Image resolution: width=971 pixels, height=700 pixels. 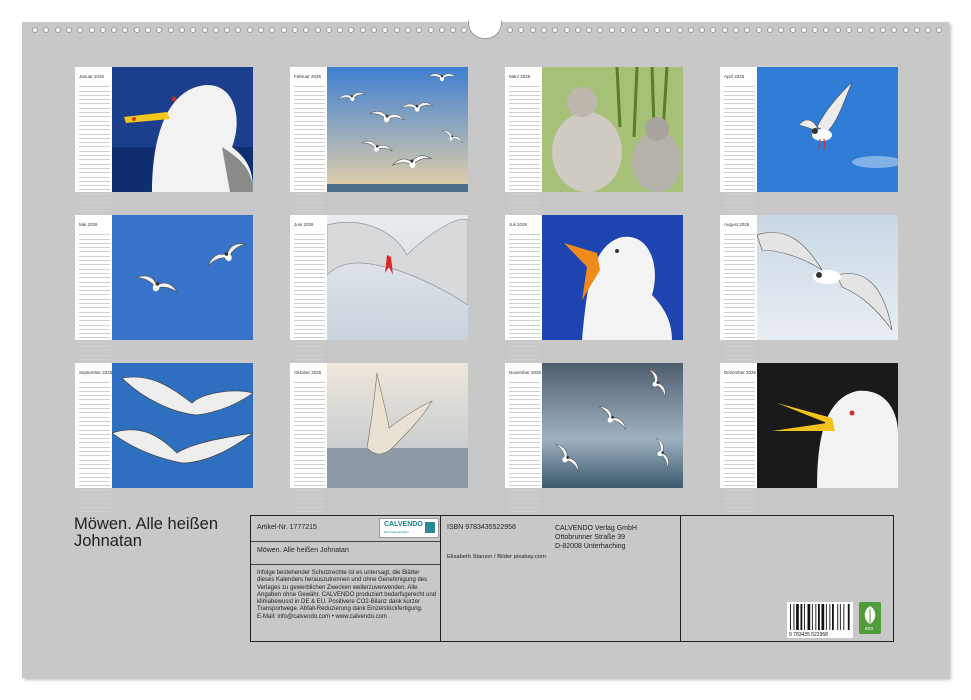 What do you see at coordinates (739, 290) in the screenshot?
I see `month-calendar-column: August 2026` at bounding box center [739, 290].